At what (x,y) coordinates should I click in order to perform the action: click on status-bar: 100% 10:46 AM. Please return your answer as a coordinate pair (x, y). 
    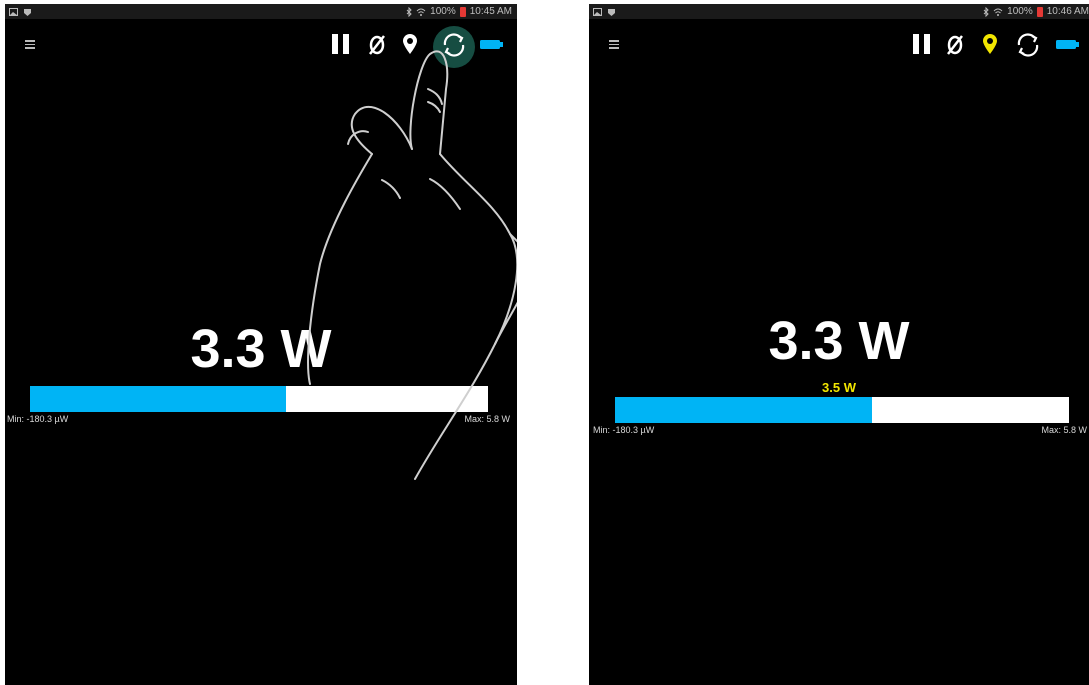
    Looking at the image, I should click on (839, 11).